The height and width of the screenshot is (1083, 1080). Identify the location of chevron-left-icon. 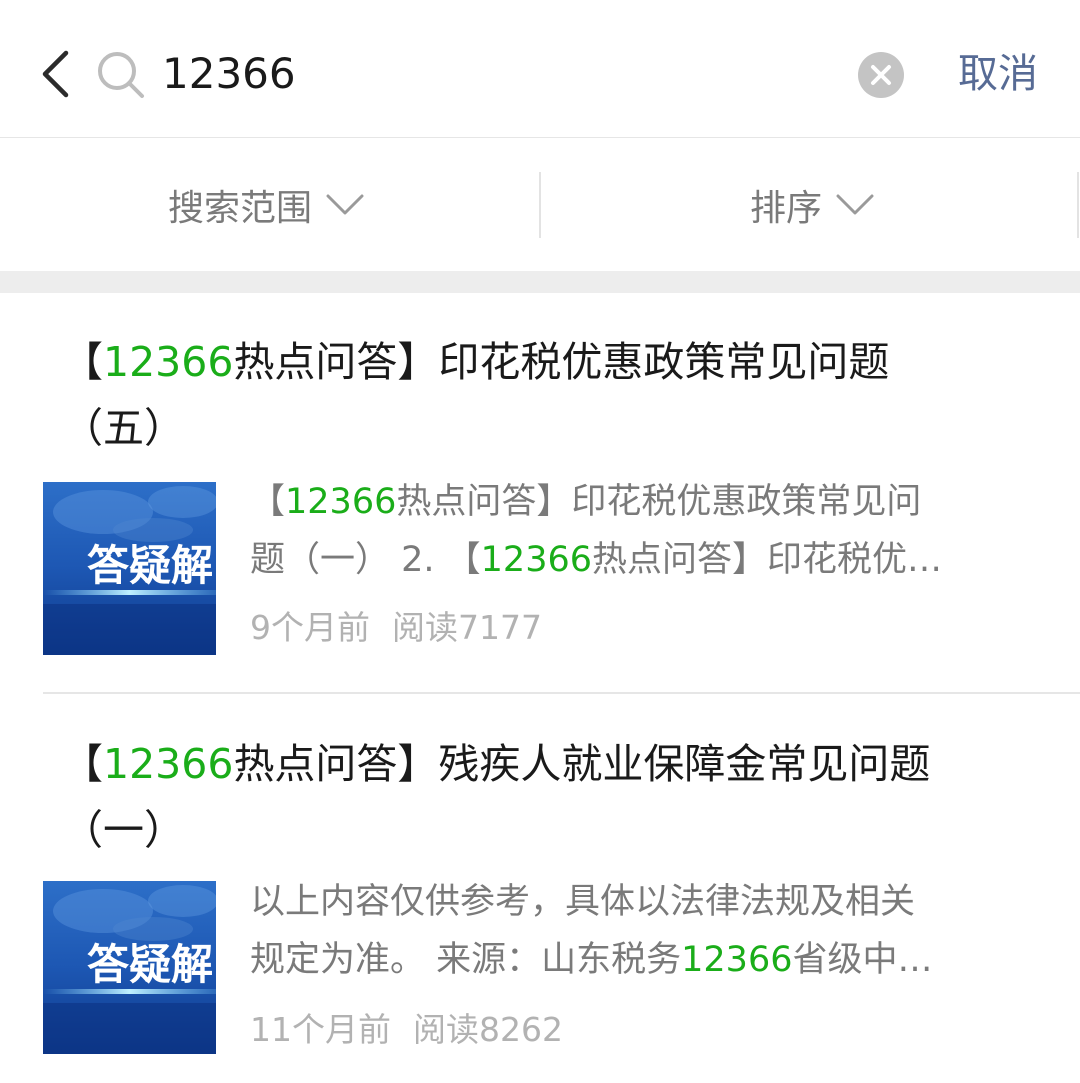
(55, 74).